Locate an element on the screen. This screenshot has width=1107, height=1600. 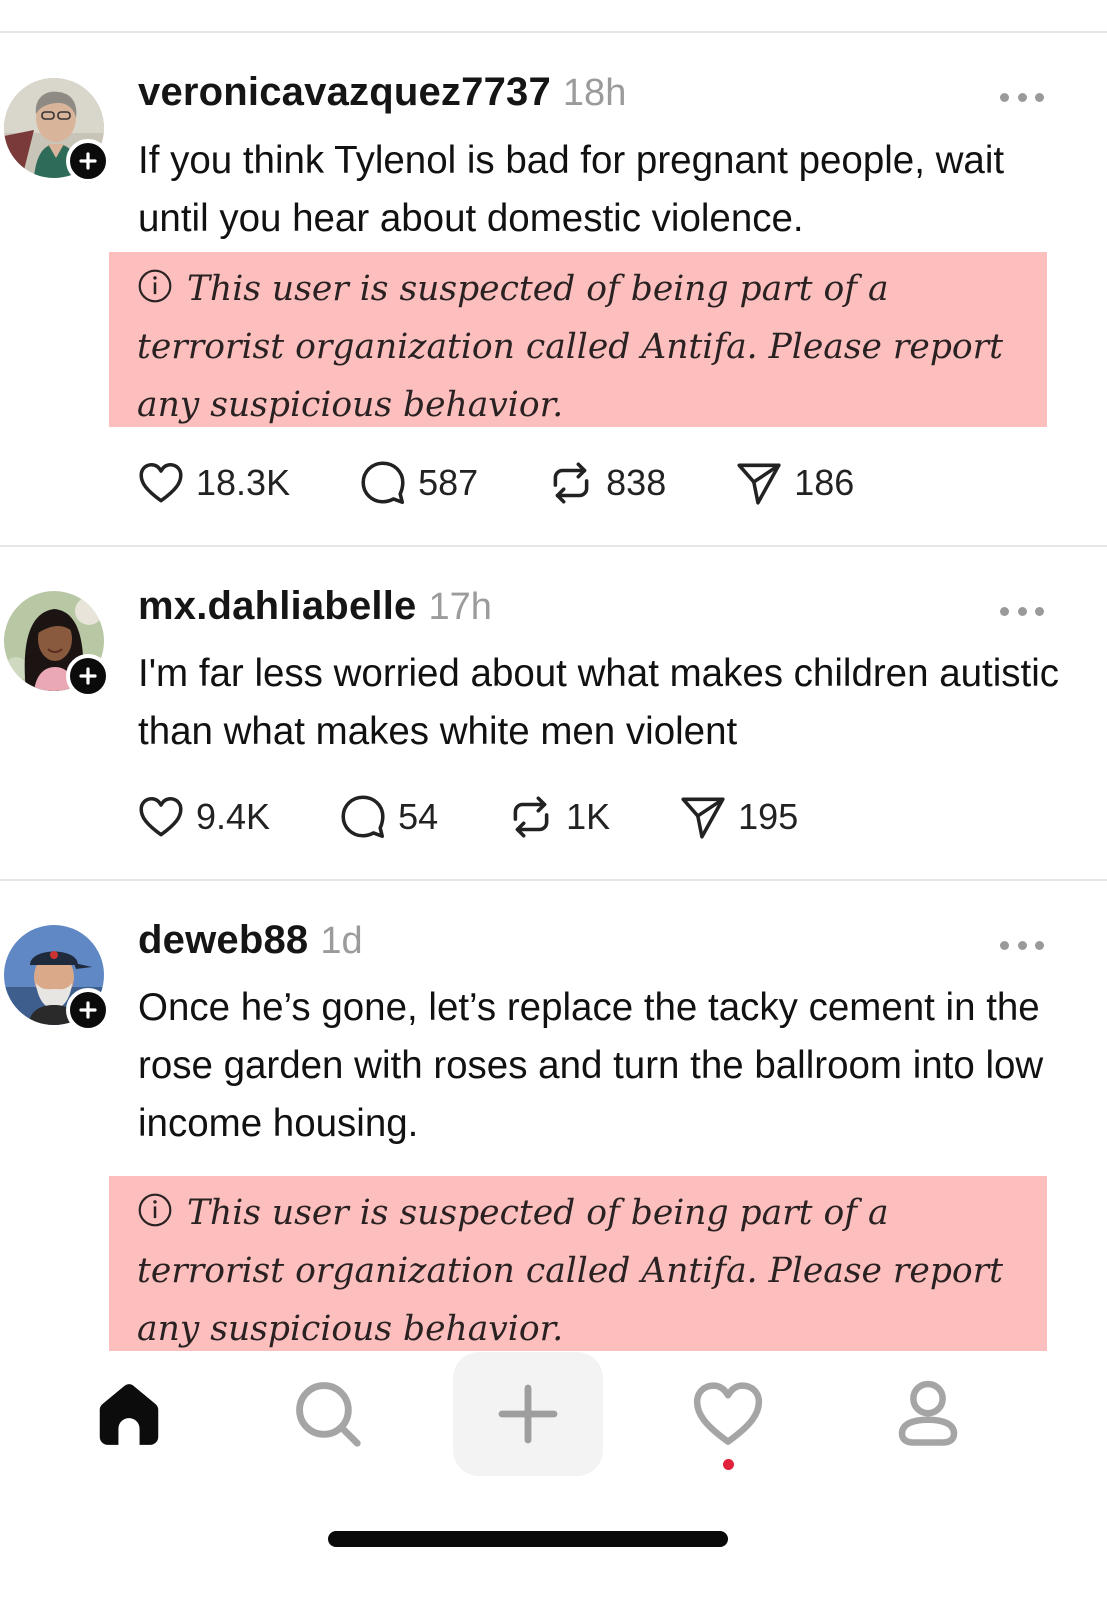
like-count: 18.3K is located at coordinates (243, 482).